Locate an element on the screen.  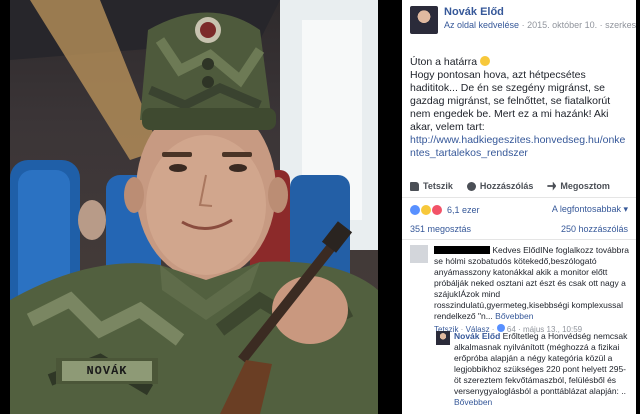
share-label: Megosztom is located at coordinates (585, 186).